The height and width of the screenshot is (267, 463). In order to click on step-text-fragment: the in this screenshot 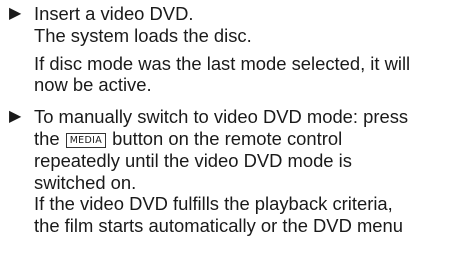, I will do `click(49, 138)`.